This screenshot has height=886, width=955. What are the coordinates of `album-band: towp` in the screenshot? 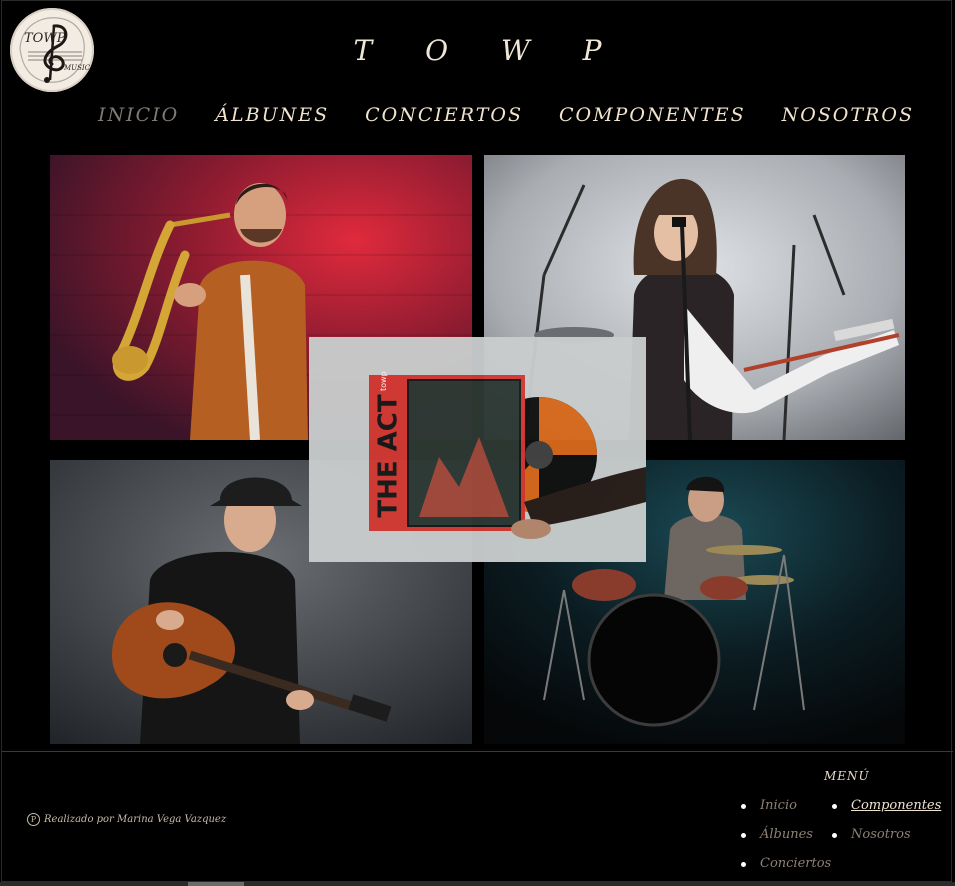 It's located at (383, 381).